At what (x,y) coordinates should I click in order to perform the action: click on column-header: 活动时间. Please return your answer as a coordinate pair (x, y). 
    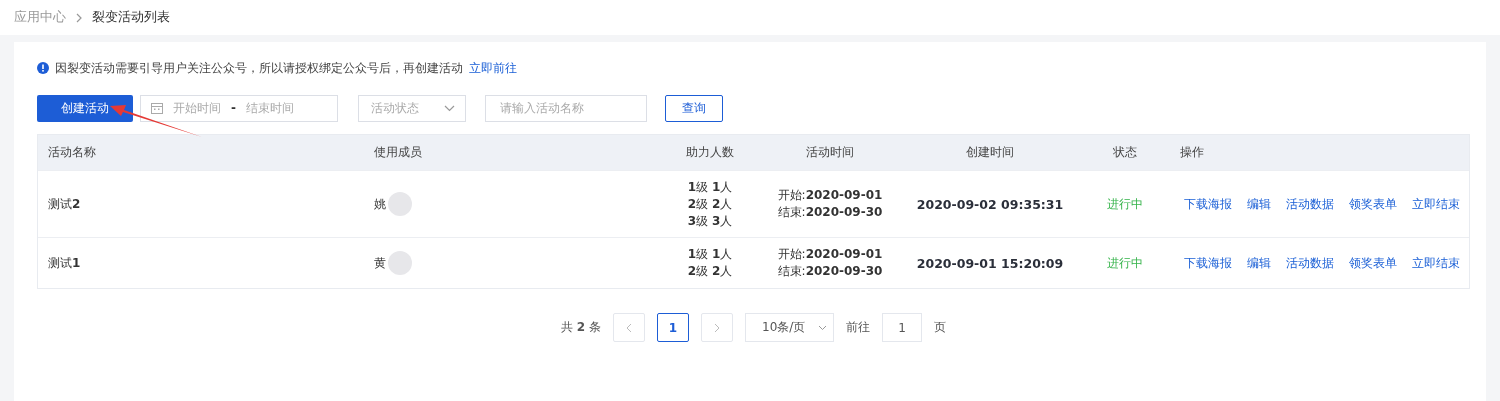
    Looking at the image, I should click on (830, 152).